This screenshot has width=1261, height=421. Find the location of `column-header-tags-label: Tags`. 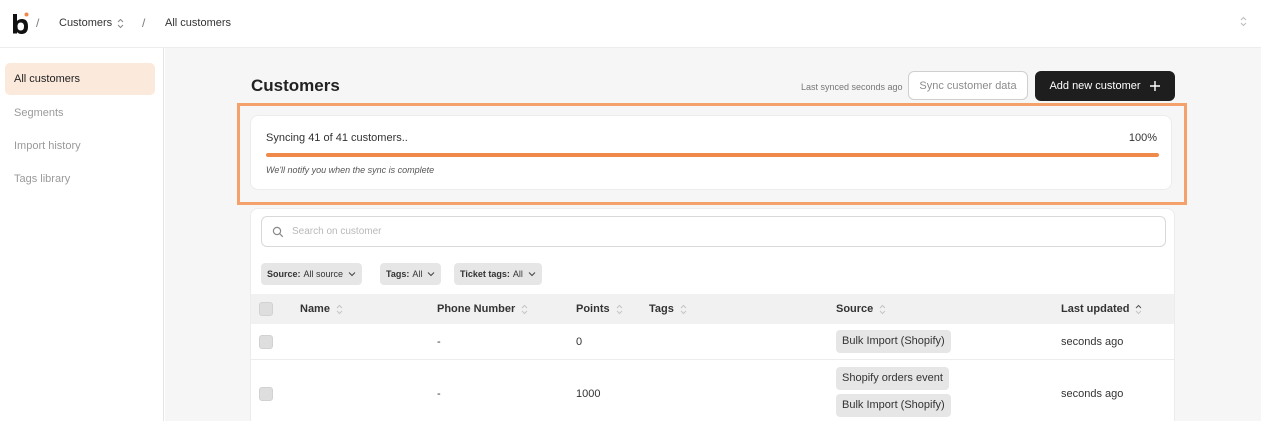

column-header-tags-label: Tags is located at coordinates (661, 309).